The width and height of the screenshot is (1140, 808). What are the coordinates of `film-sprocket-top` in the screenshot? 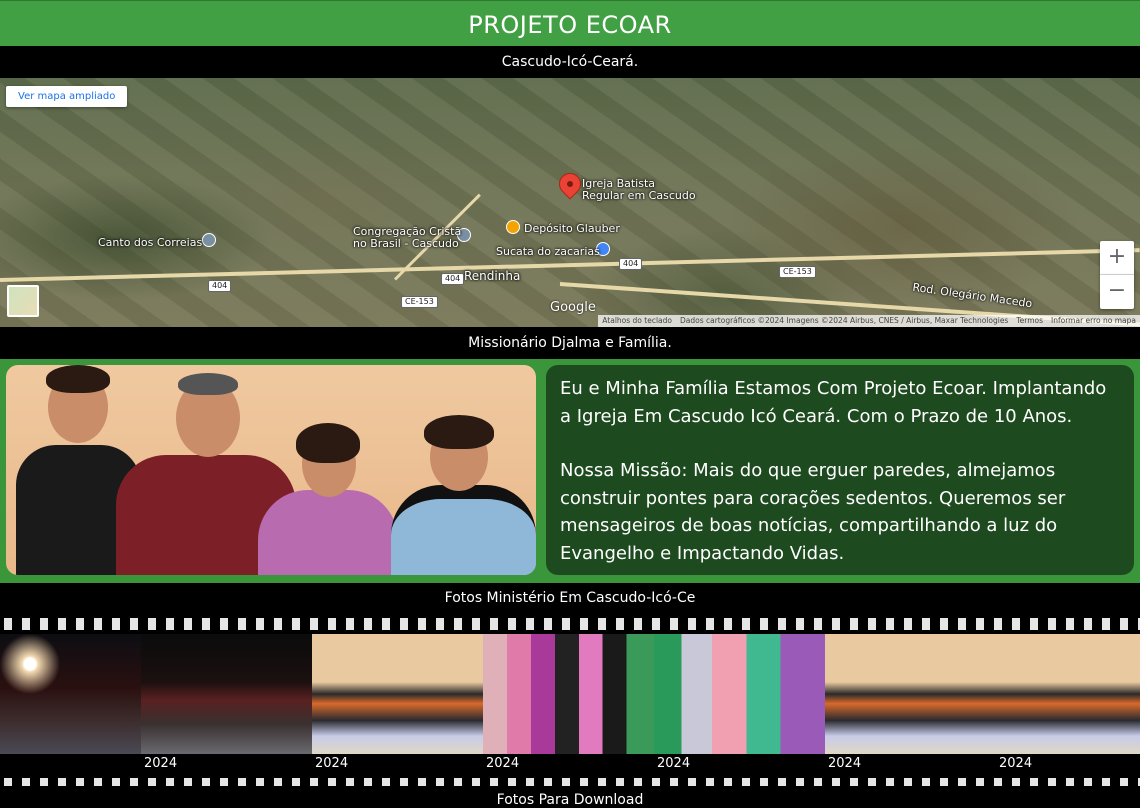 It's located at (570, 624).